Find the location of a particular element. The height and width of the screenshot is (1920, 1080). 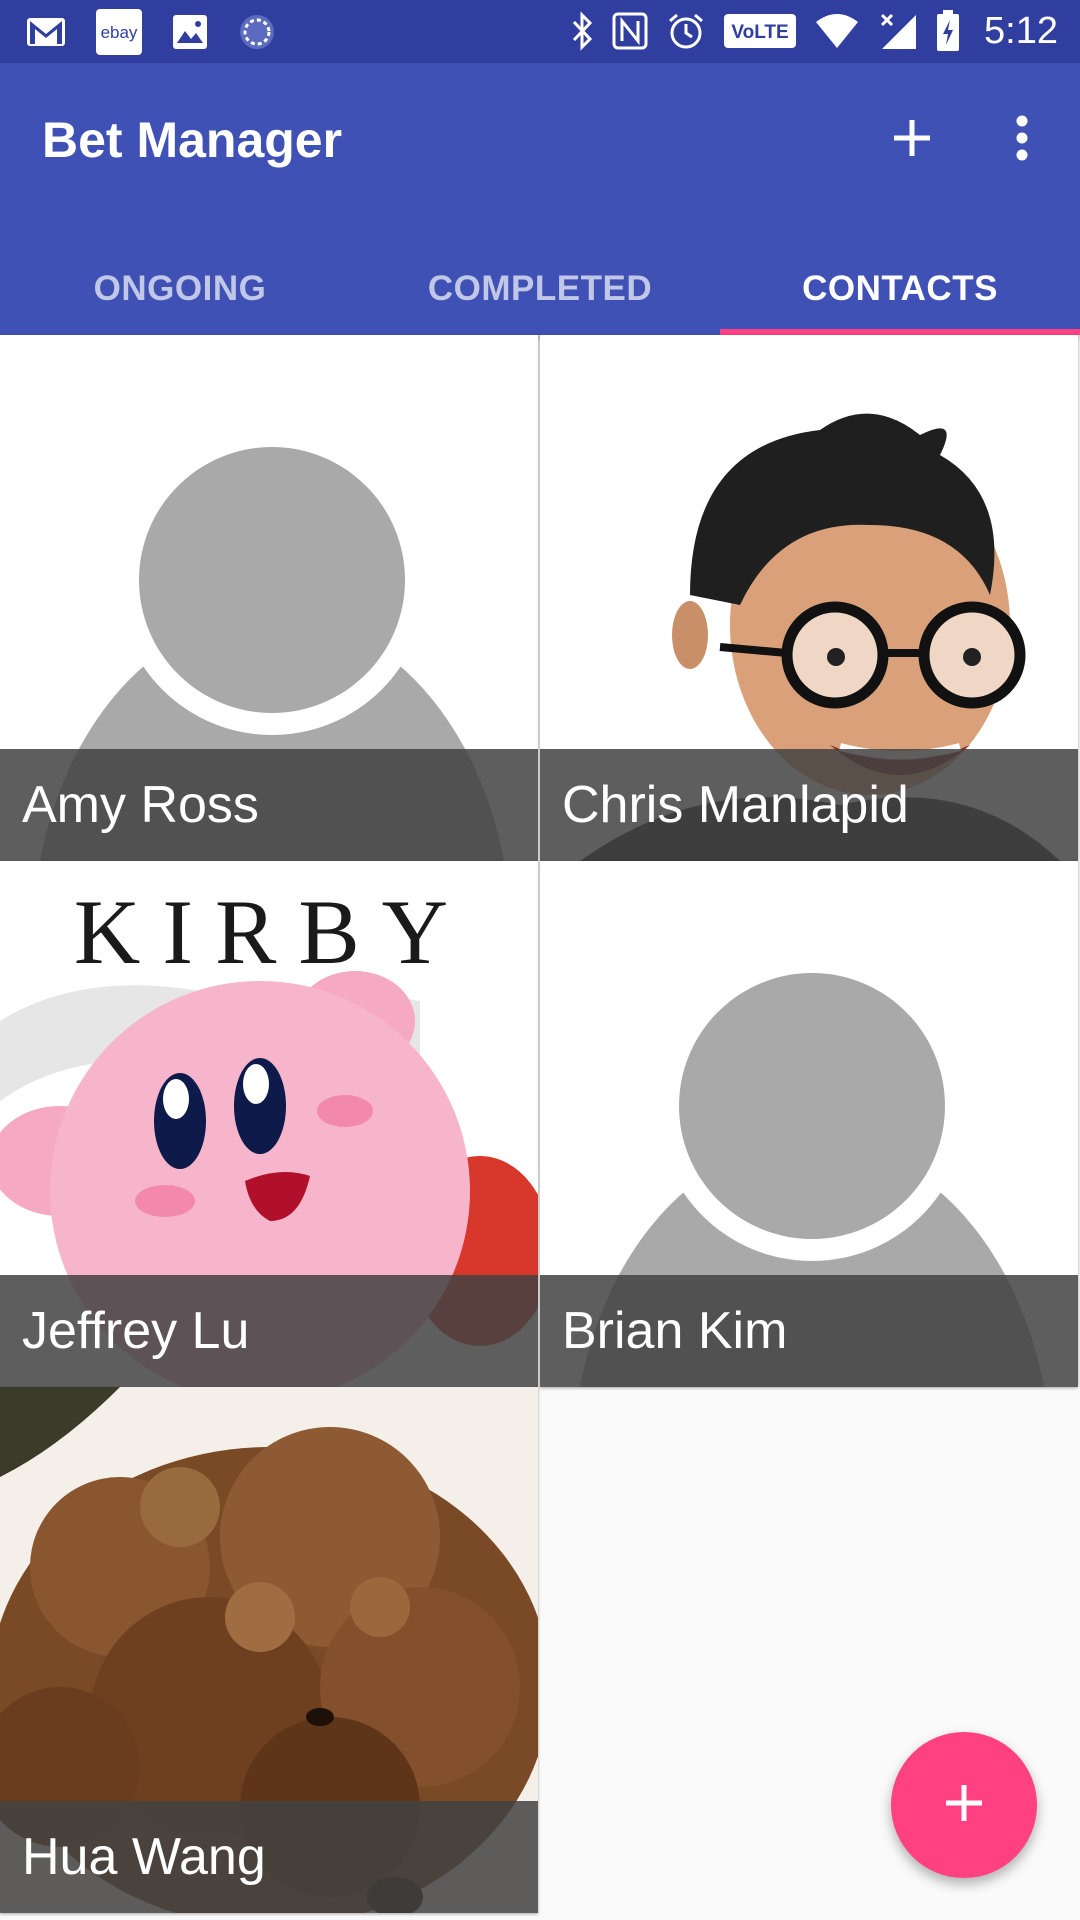

contact-card: Chris Manlapid is located at coordinates (809, 598).